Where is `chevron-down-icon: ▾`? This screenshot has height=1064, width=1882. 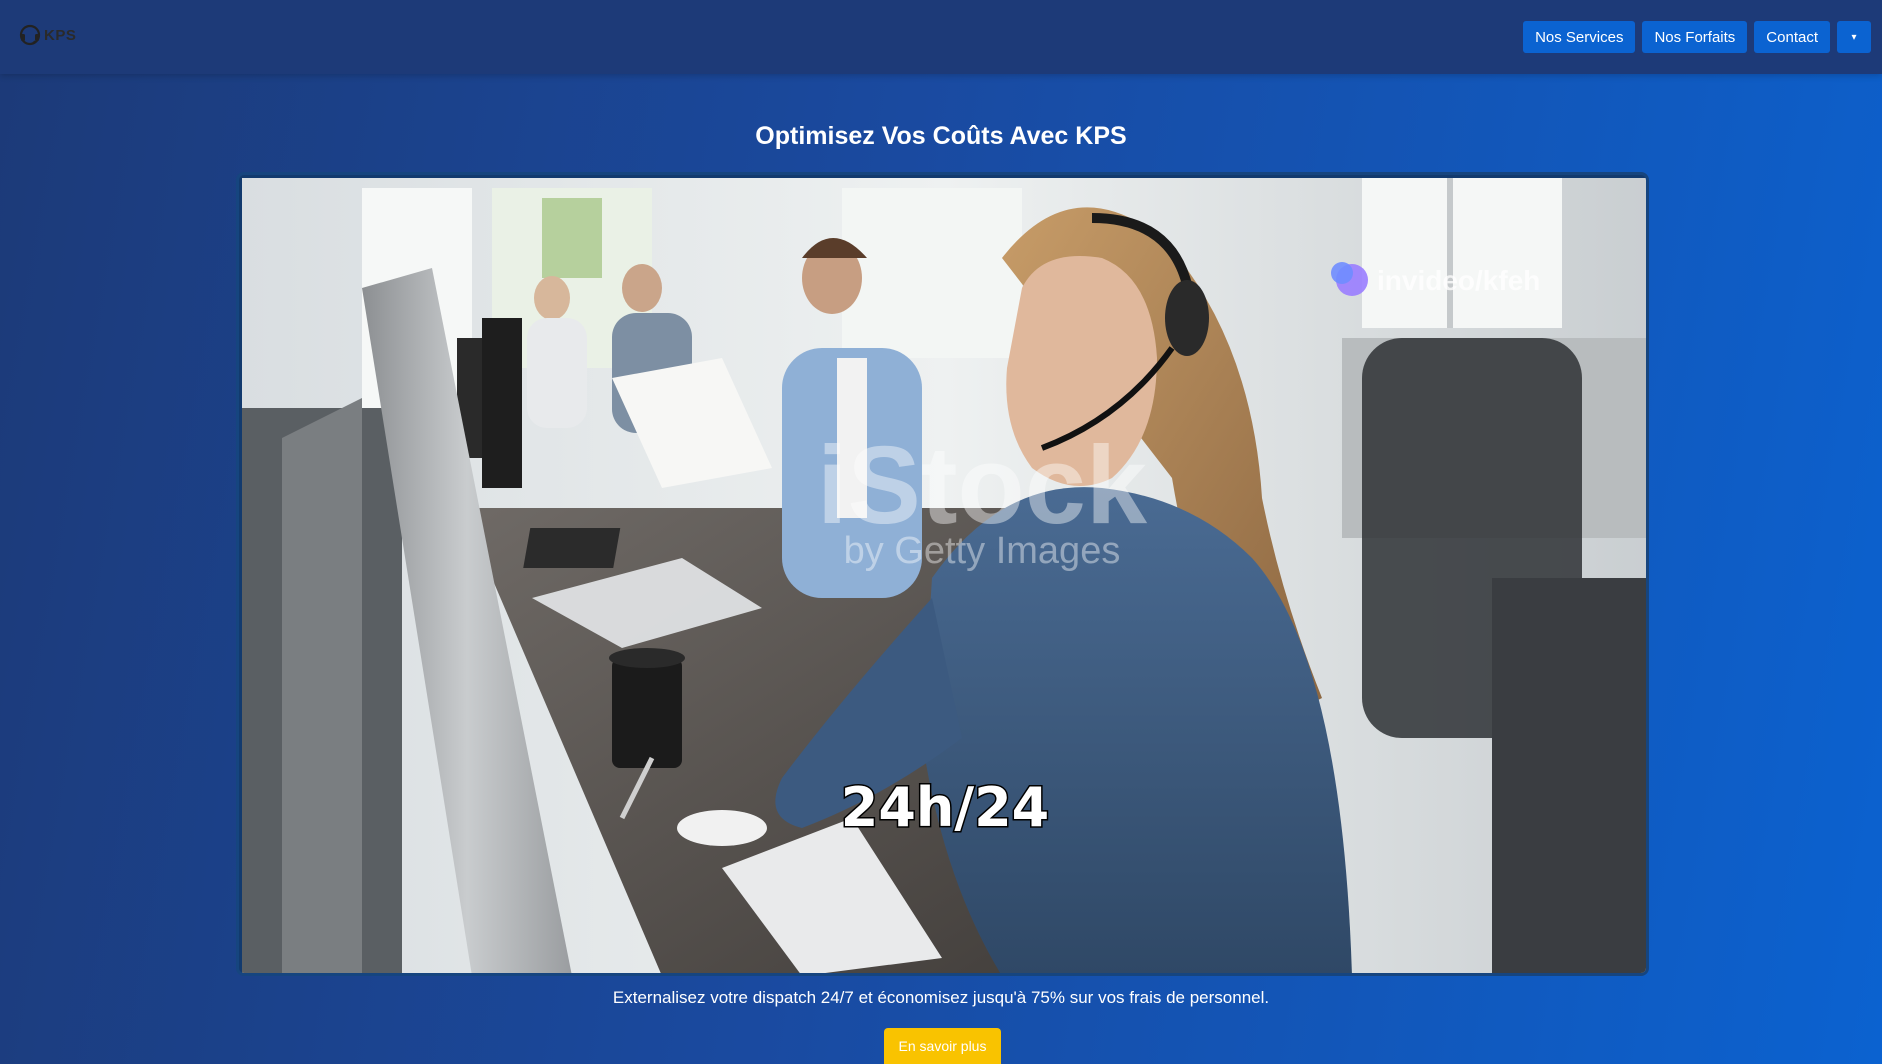
chevron-down-icon: ▾ is located at coordinates (1854, 37).